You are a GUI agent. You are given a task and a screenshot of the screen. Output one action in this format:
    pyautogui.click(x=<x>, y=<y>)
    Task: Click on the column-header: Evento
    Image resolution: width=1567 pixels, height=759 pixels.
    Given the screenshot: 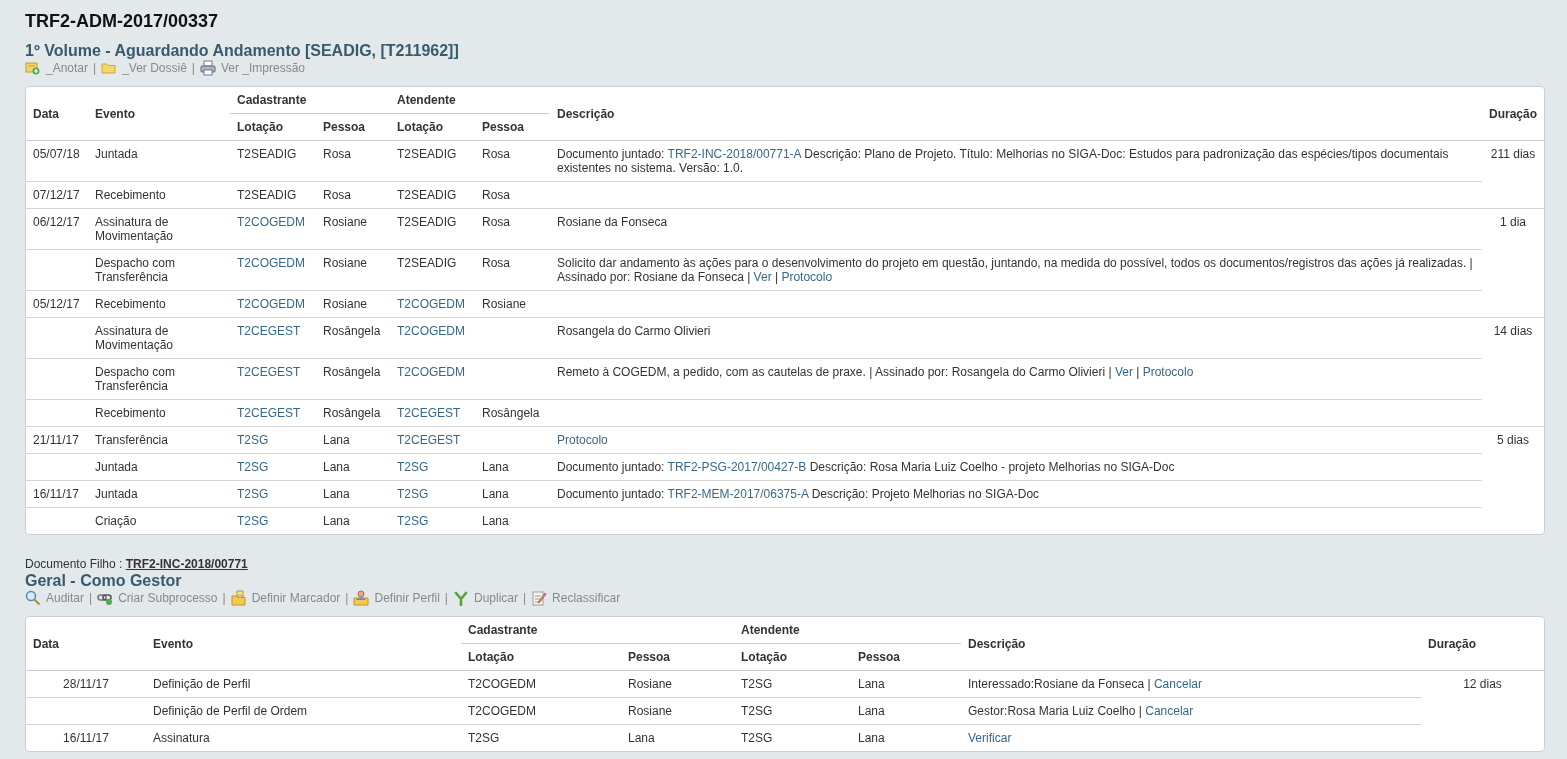 What is the action you would take?
    pyautogui.click(x=303, y=644)
    